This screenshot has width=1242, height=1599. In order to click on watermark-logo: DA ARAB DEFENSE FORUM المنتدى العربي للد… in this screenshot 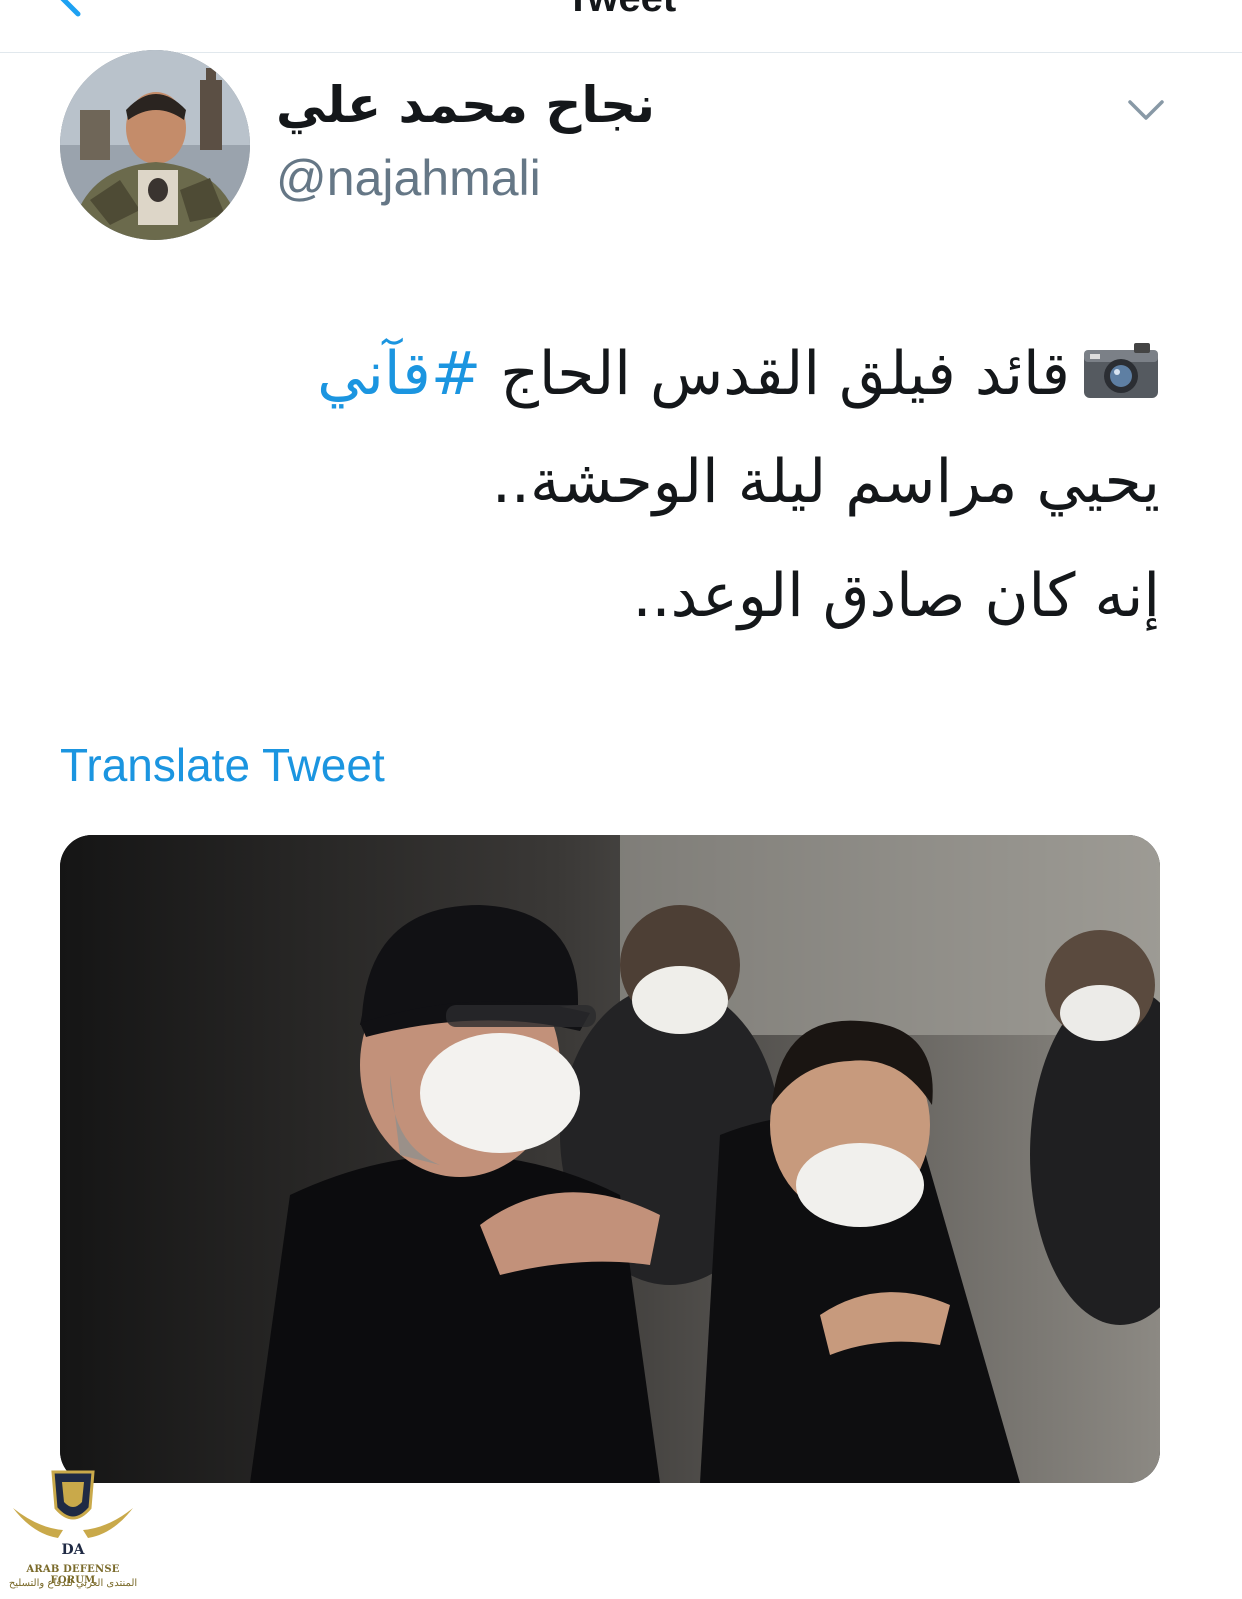, I will do `click(73, 1531)`.